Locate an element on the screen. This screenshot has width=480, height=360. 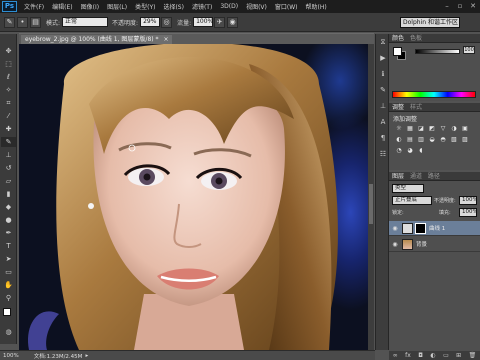
canvas-scroll-thumb is located at coordinates (371, 204).